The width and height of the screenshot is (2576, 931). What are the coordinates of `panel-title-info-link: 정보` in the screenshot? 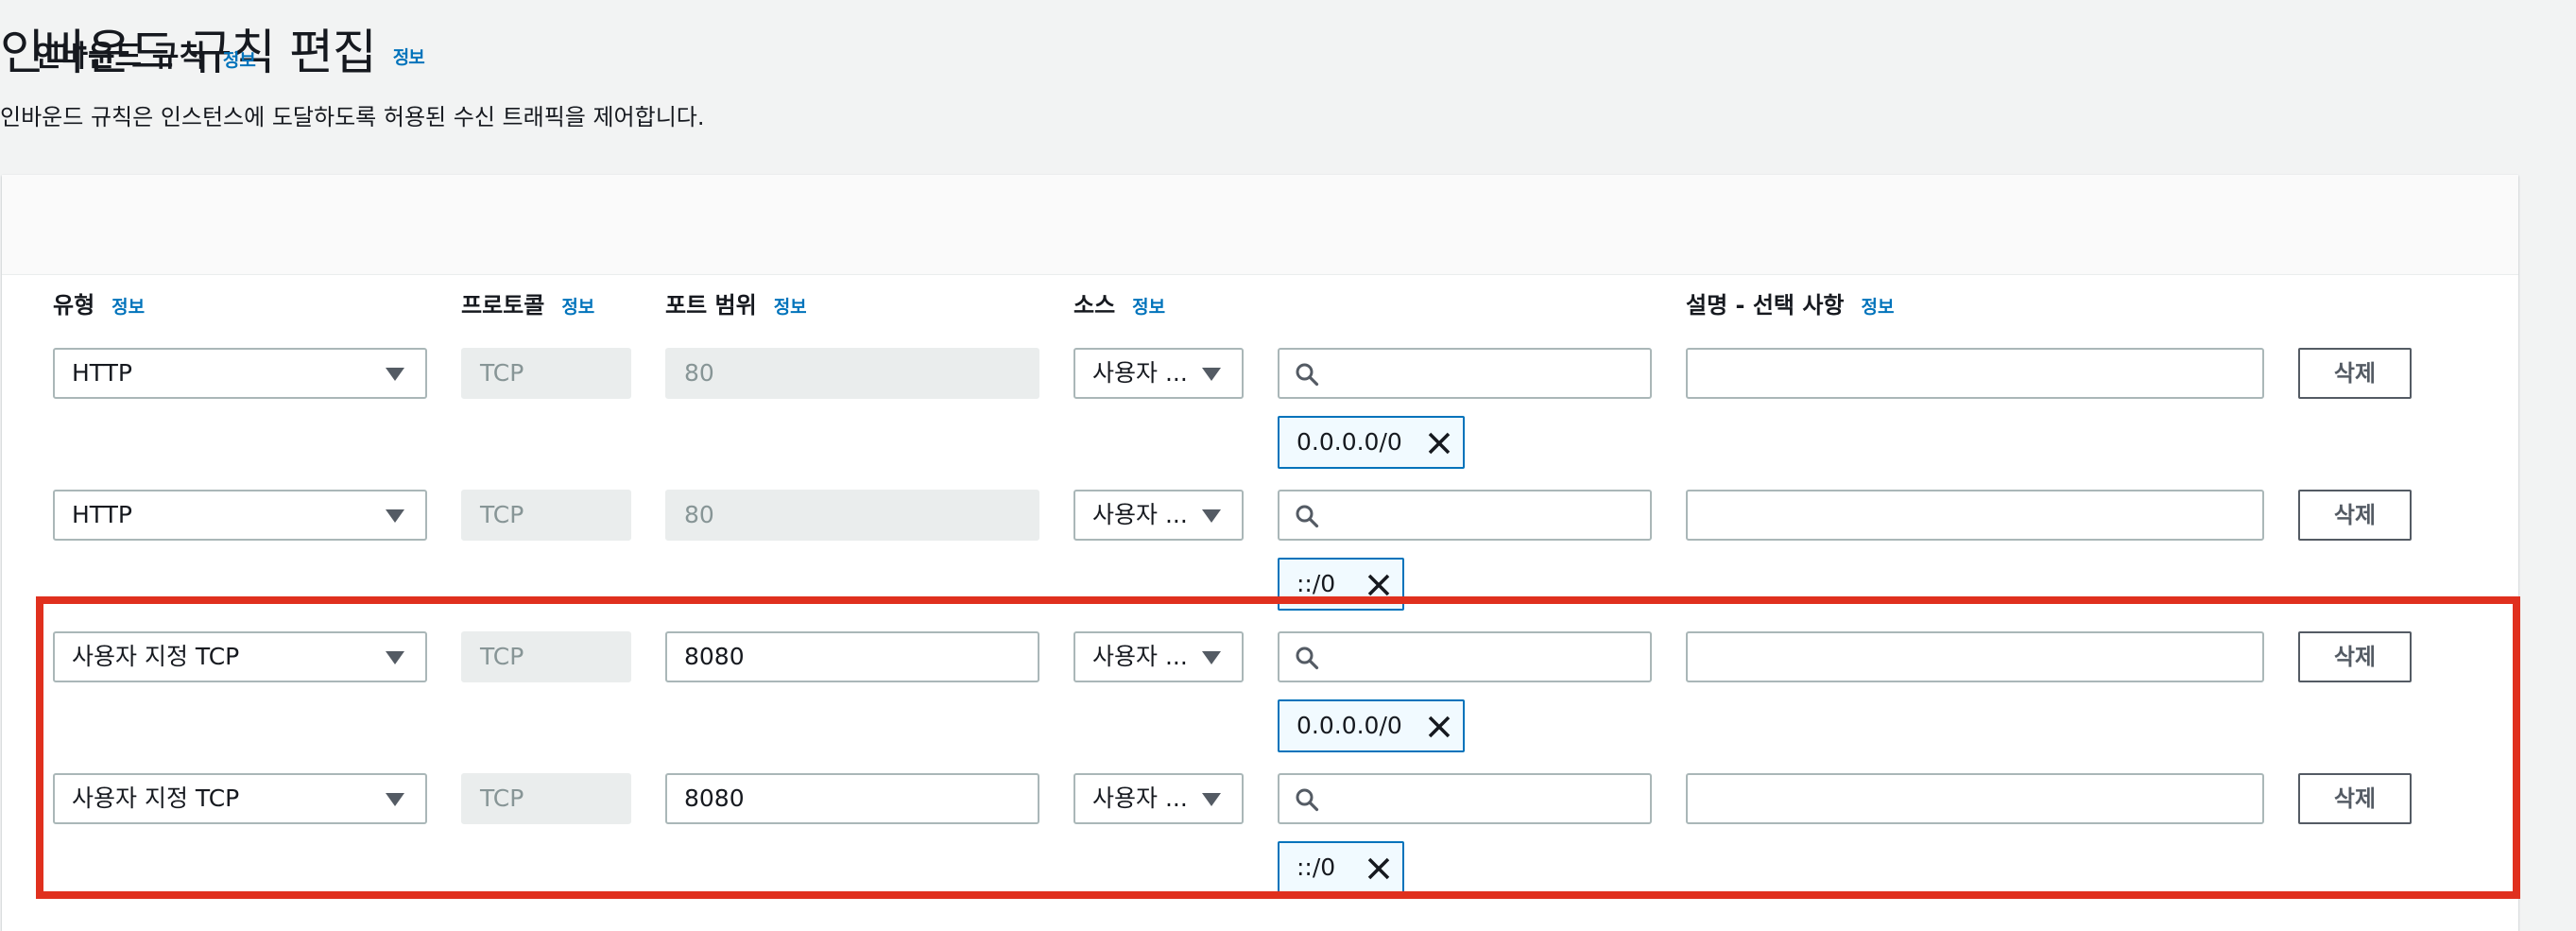 It's located at (239, 61).